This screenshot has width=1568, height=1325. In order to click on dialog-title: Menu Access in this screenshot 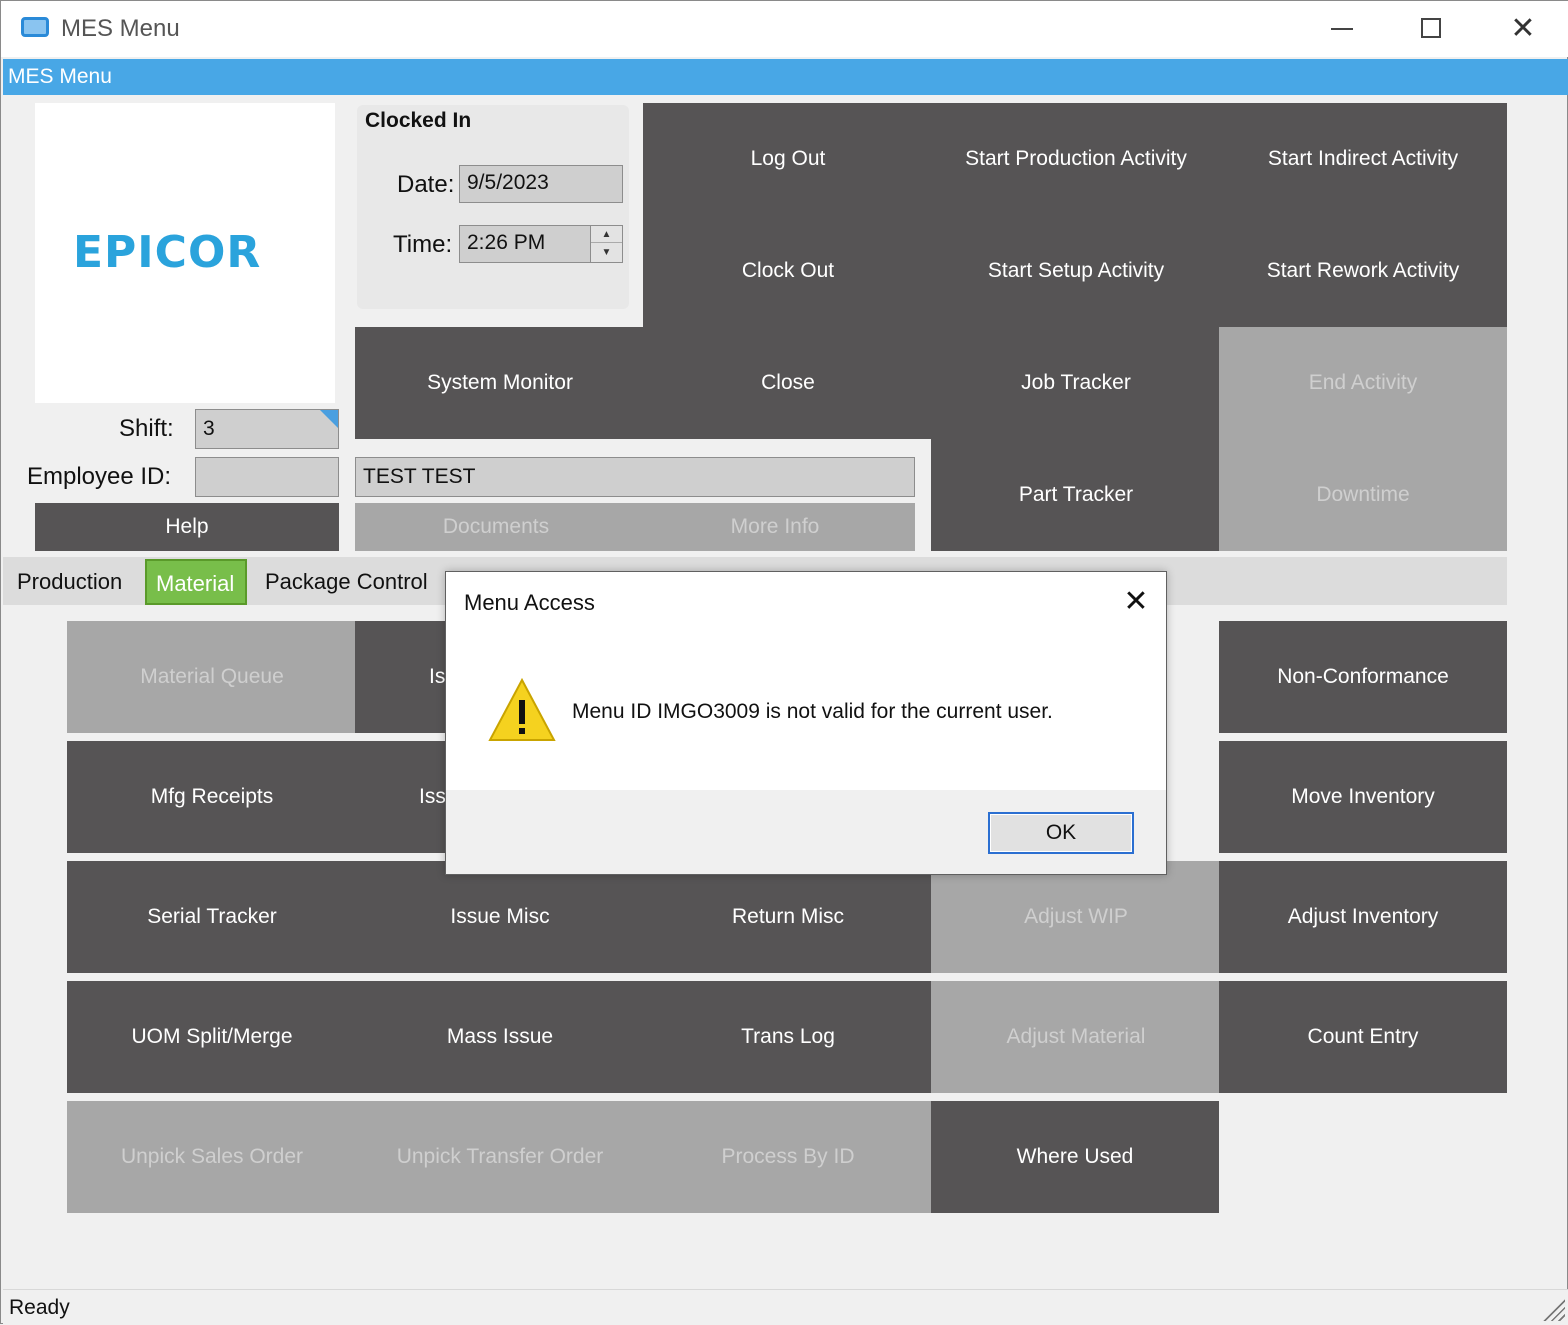, I will do `click(529, 602)`.